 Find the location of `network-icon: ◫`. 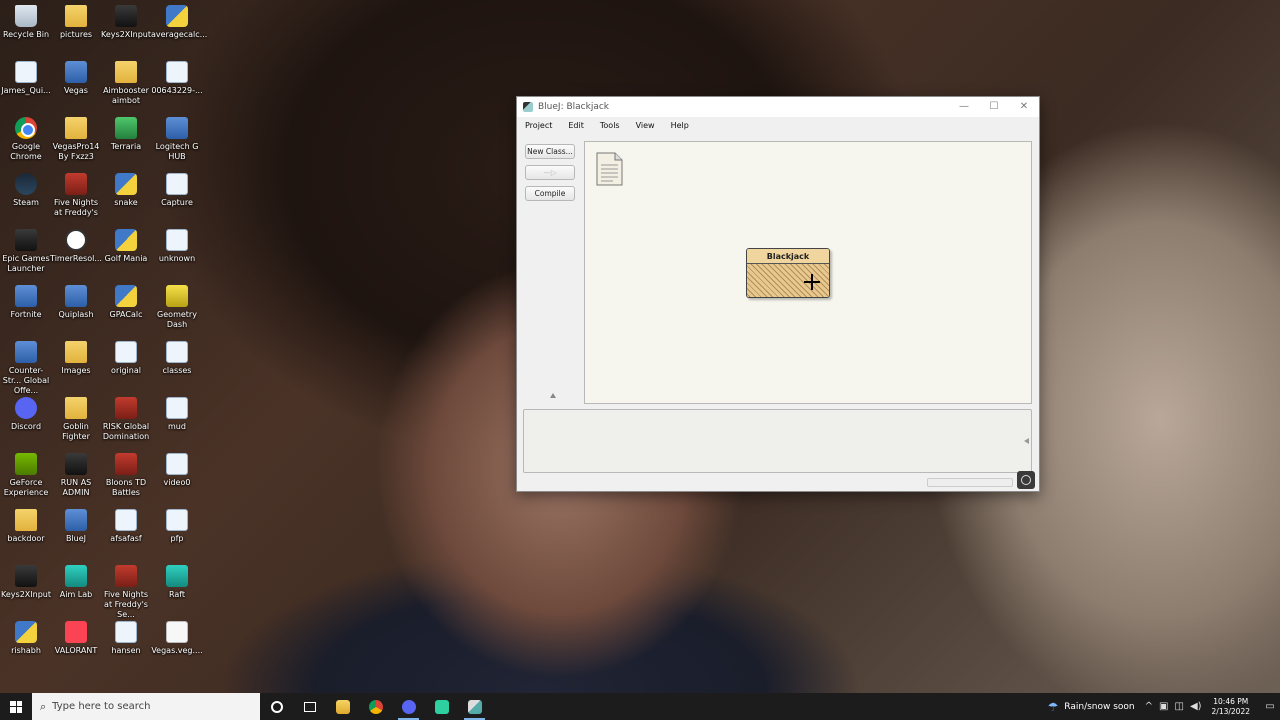

network-icon: ◫ is located at coordinates (1178, 706).